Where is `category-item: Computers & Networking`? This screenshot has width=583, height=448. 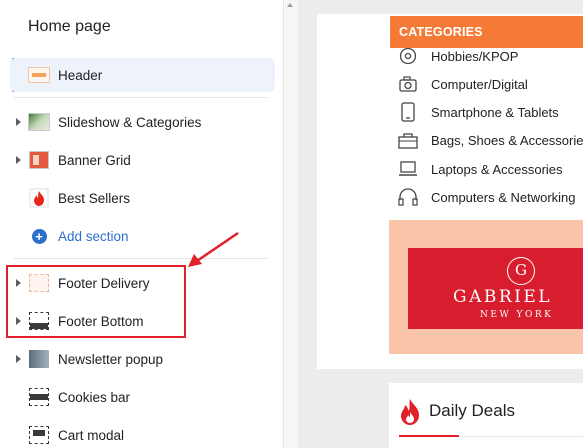
category-item: Computers & Networking is located at coordinates (487, 197).